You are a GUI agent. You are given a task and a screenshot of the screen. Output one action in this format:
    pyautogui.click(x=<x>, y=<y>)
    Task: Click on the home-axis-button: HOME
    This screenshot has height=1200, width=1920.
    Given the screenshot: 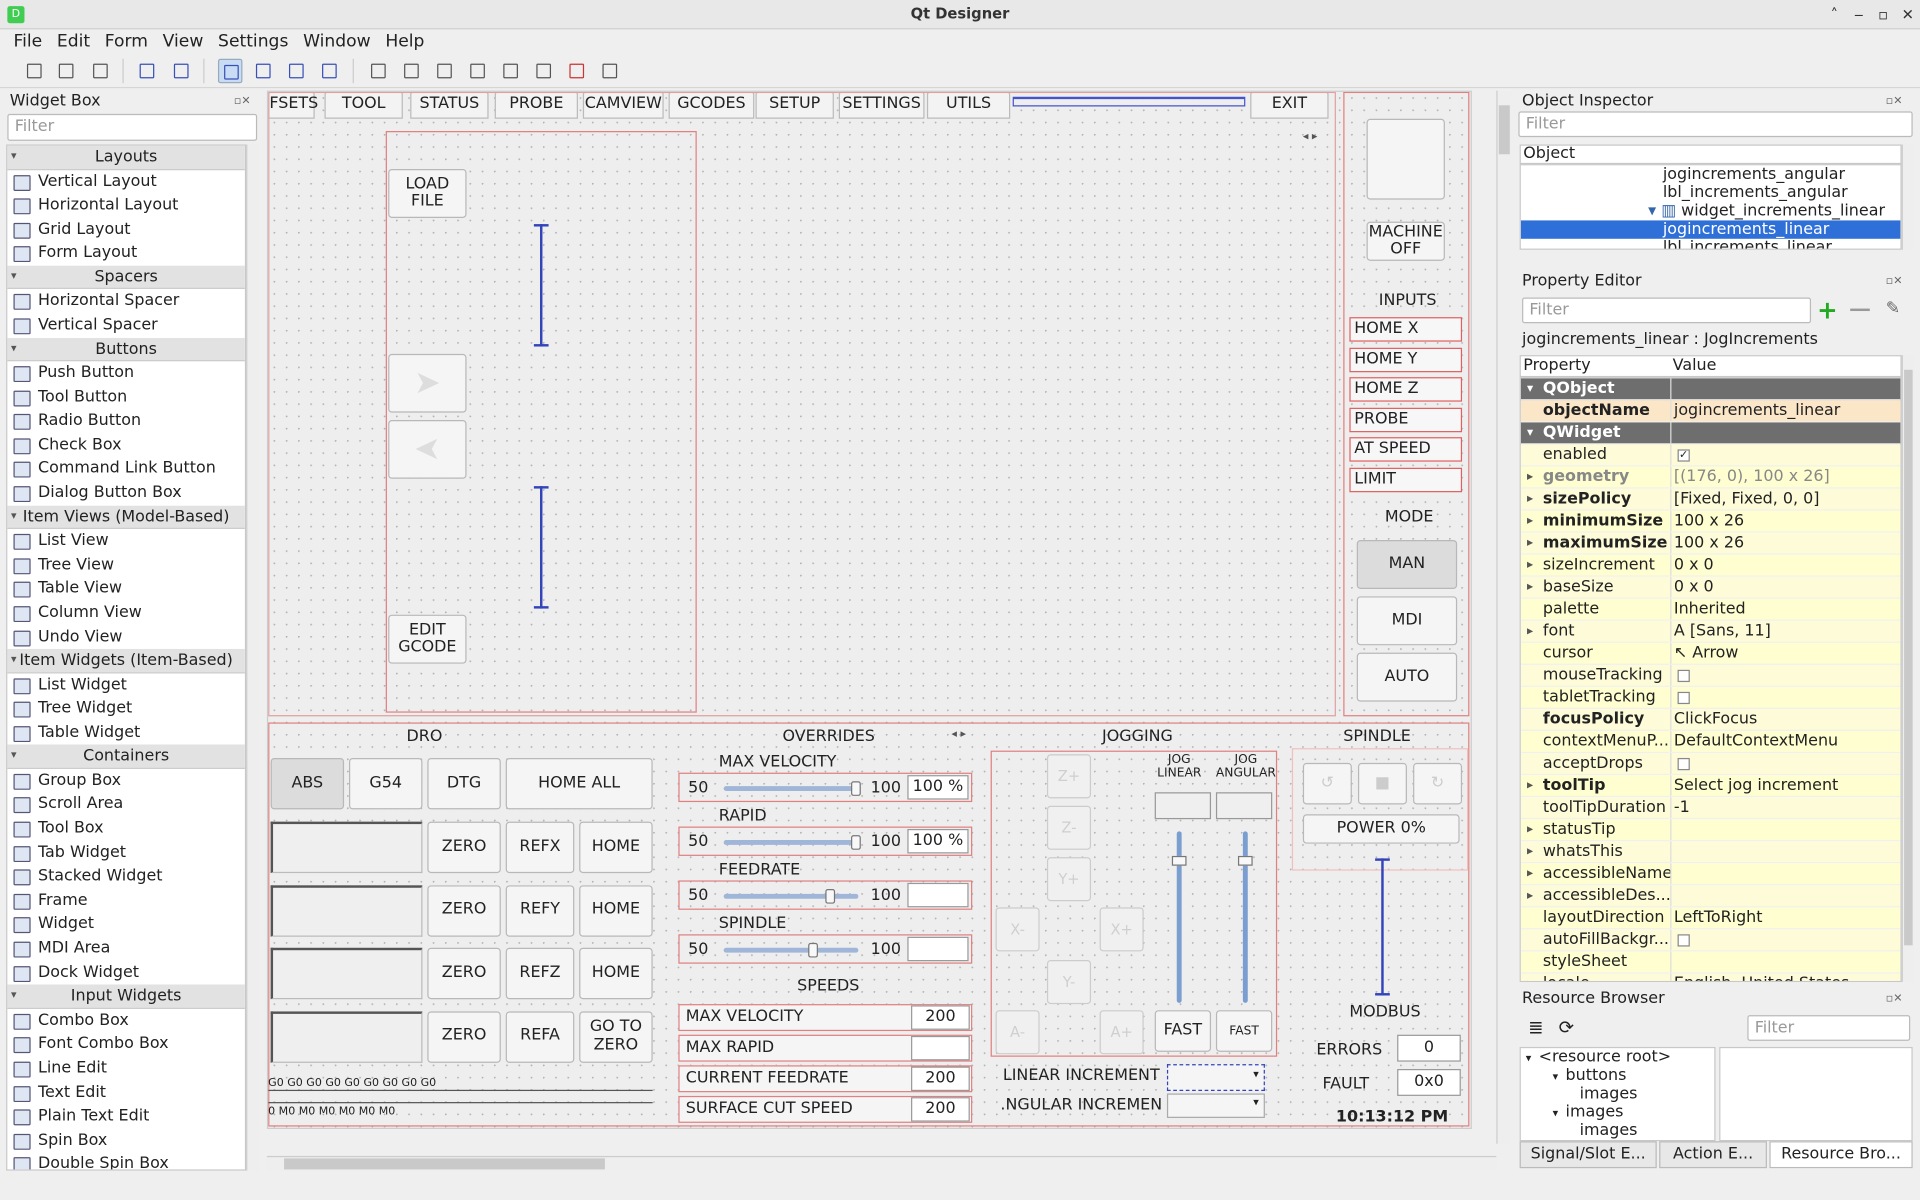 What is the action you would take?
    pyautogui.click(x=616, y=973)
    